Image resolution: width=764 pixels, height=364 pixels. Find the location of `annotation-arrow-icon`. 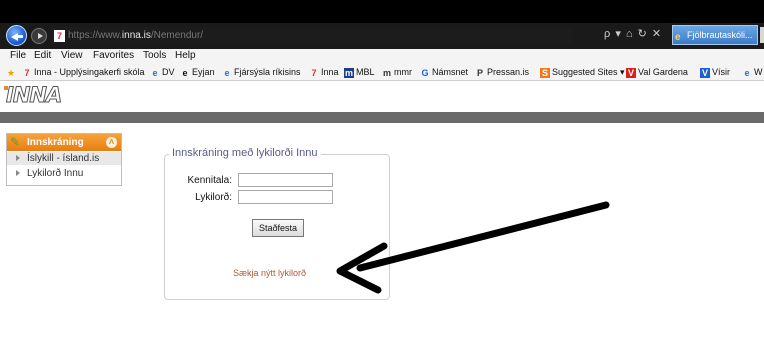

annotation-arrow-icon is located at coordinates (473, 247).